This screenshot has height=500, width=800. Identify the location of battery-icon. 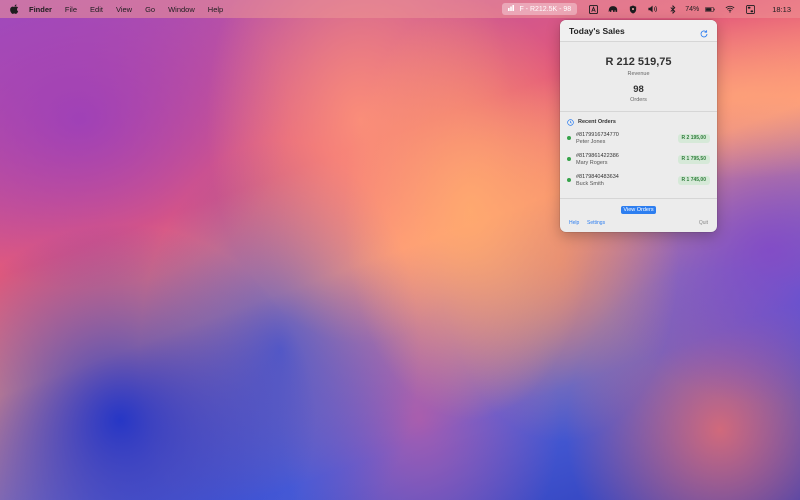
(710, 9).